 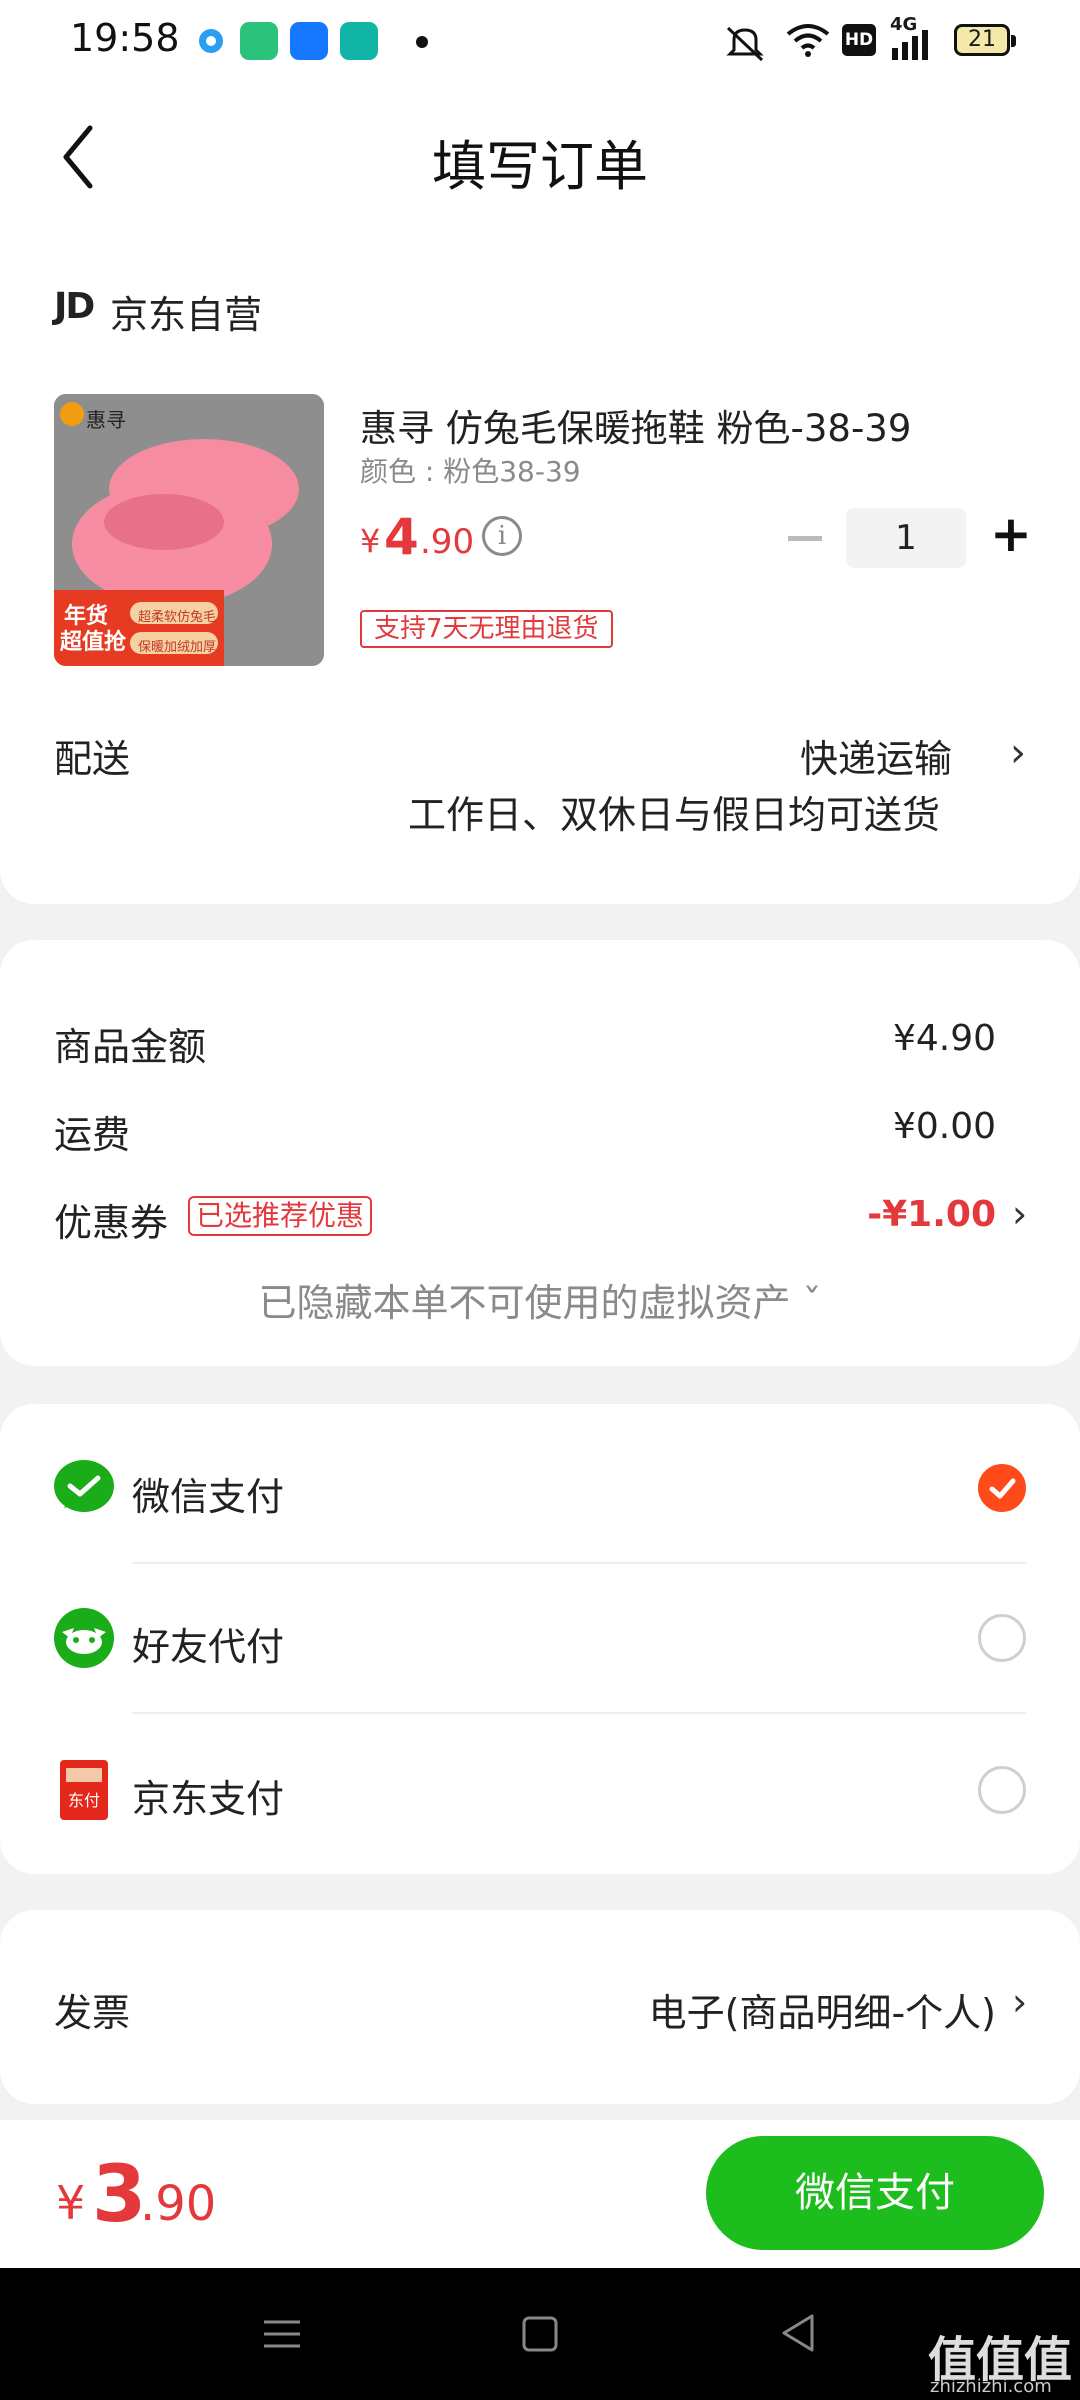 I want to click on shipping-note: 工作日、双休日与假日均可送货, so click(x=674, y=815).